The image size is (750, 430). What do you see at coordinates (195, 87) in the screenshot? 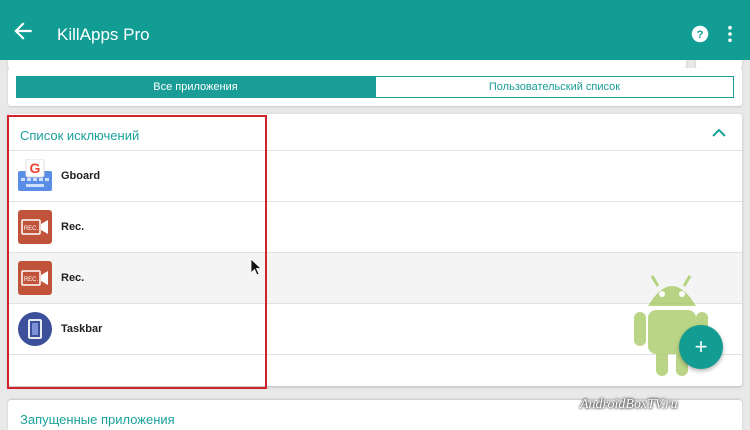
I see `tab-all-apps: Все приложения` at bounding box center [195, 87].